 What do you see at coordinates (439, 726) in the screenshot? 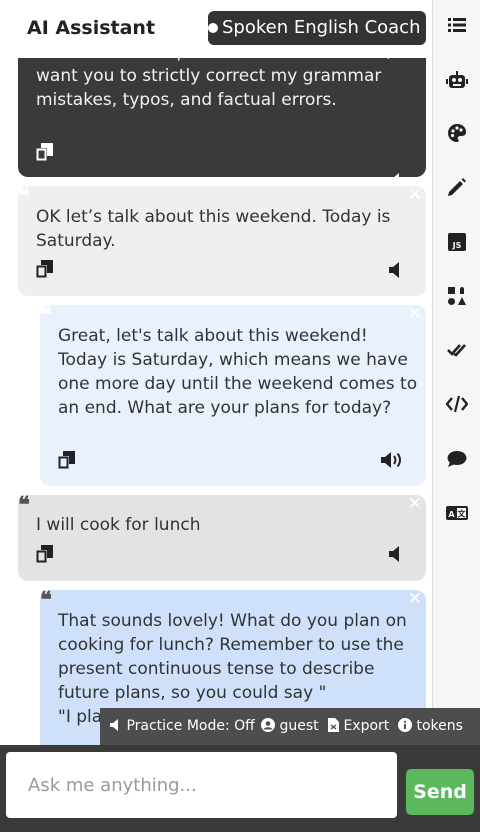
I see `tokens-label: tokens` at bounding box center [439, 726].